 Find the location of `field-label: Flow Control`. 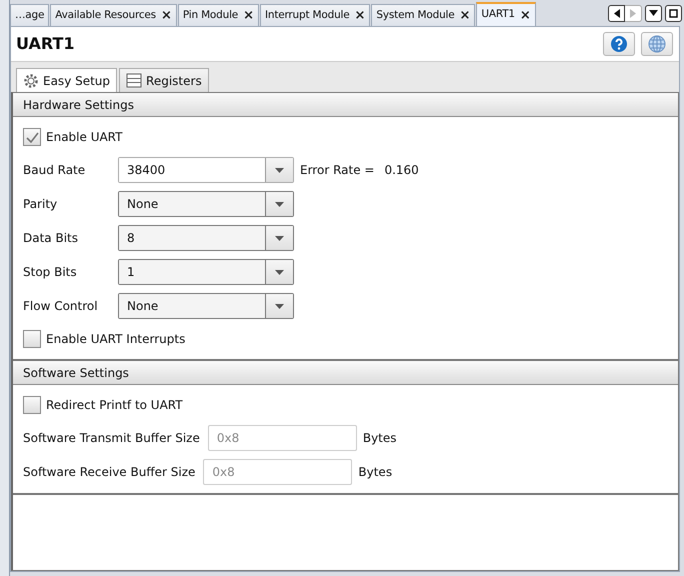

field-label: Flow Control is located at coordinates (61, 306).